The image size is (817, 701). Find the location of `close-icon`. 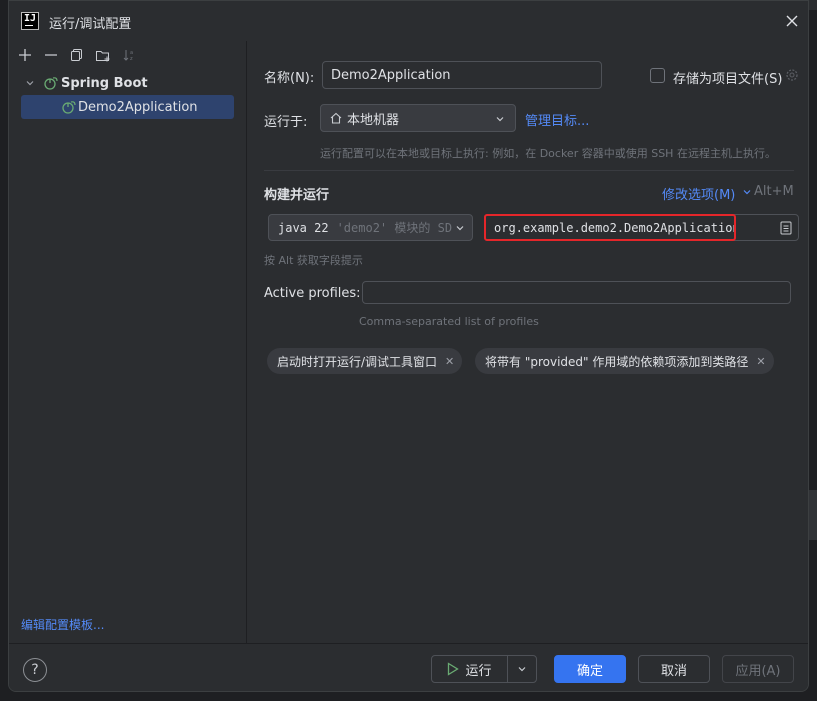

close-icon is located at coordinates (792, 21).